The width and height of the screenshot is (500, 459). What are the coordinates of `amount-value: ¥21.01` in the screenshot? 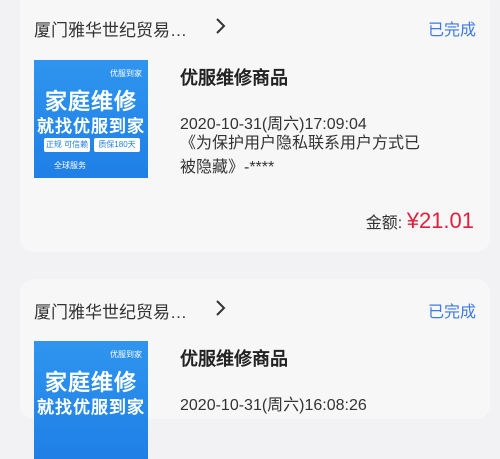 It's located at (440, 220).